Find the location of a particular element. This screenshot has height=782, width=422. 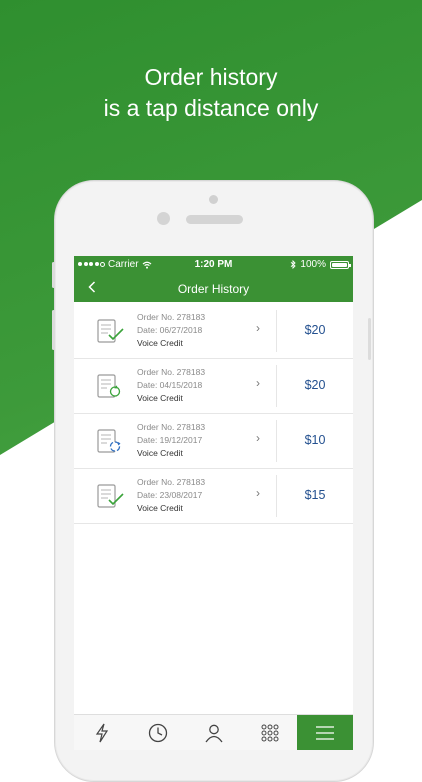

tab-profile is located at coordinates (213, 732).